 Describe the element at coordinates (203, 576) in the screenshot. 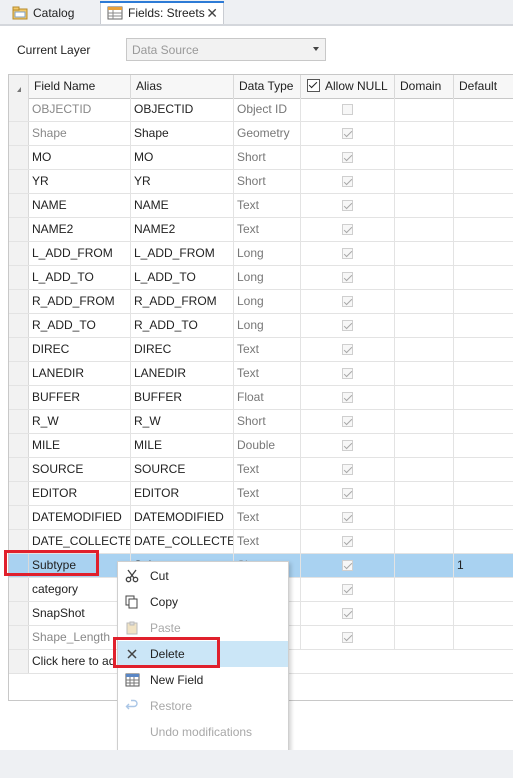

I see `menu-item-cut: Cut` at that location.